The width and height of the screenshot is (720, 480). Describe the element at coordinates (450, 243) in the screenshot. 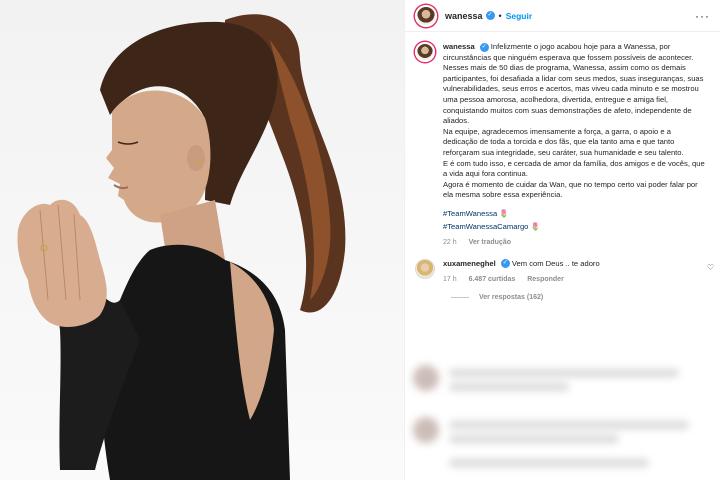

I see `caption-time: 22 h` at that location.